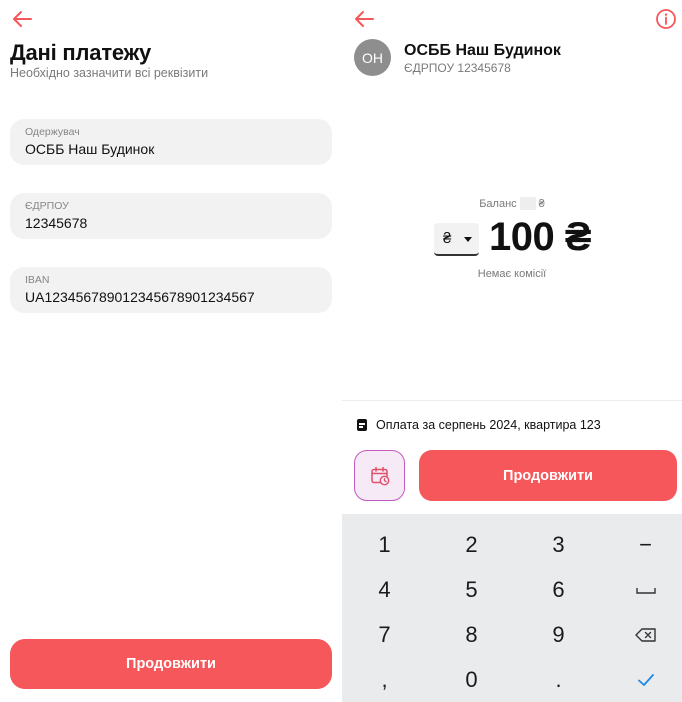 The height and width of the screenshot is (702, 682). What do you see at coordinates (527, 203) in the screenshot?
I see `balance-hidden-value` at bounding box center [527, 203].